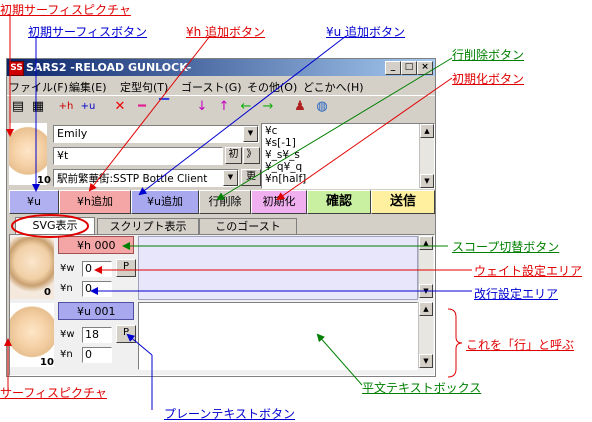 The height and width of the screenshot is (422, 592). What do you see at coordinates (149, 113) in the screenshot?
I see `arrow-h-add` at bounding box center [149, 113].